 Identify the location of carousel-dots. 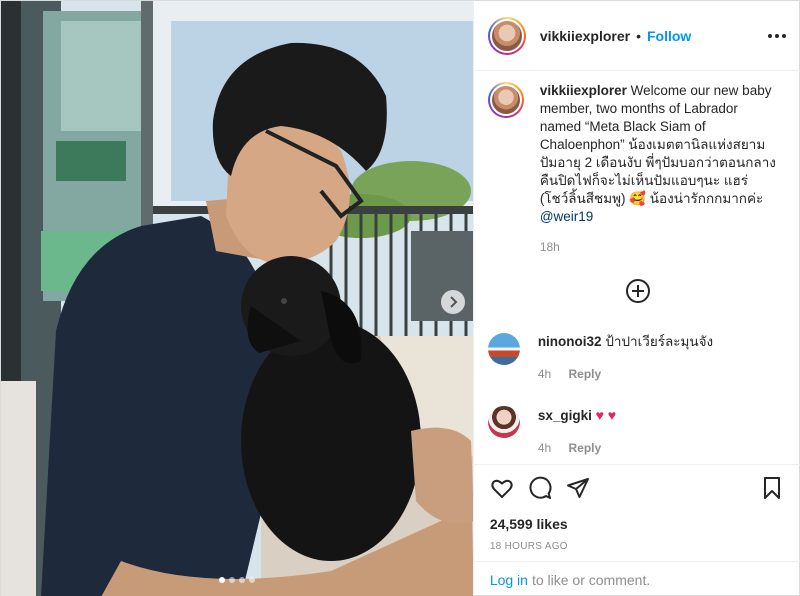
(237, 580).